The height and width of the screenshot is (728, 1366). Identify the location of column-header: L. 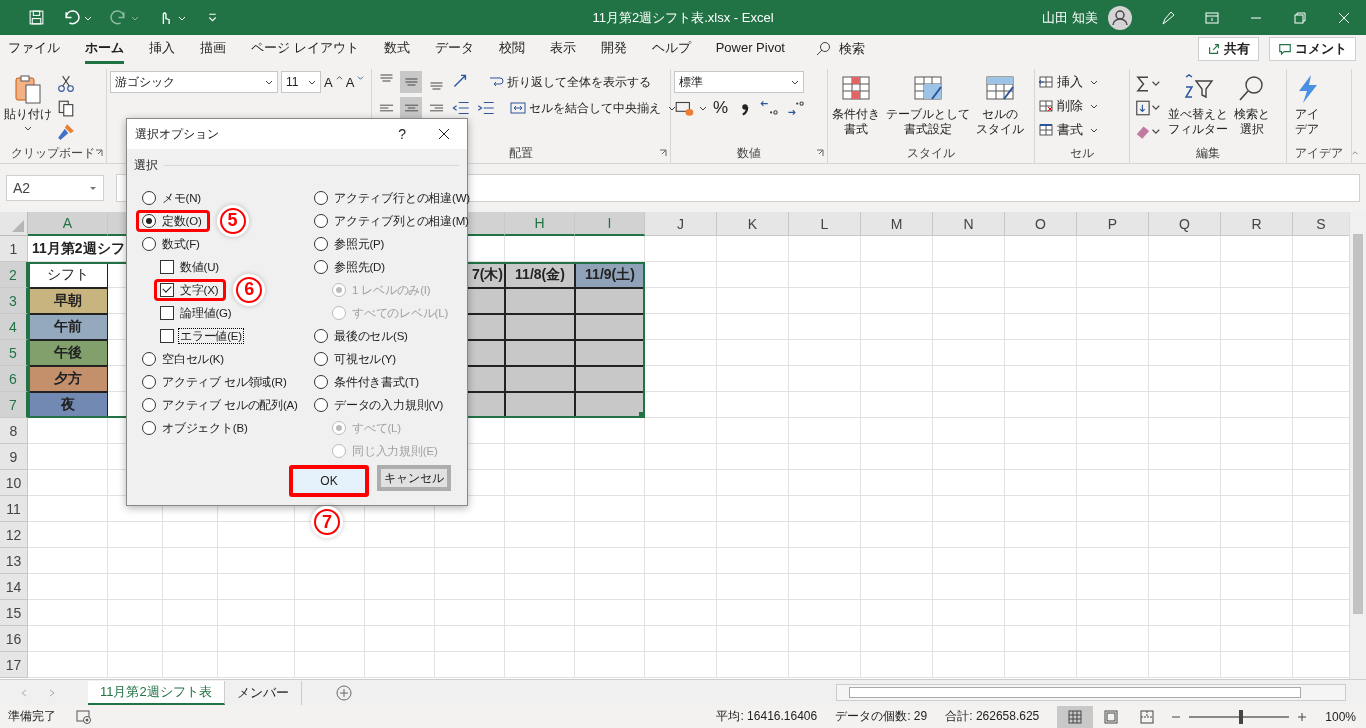
(825, 224).